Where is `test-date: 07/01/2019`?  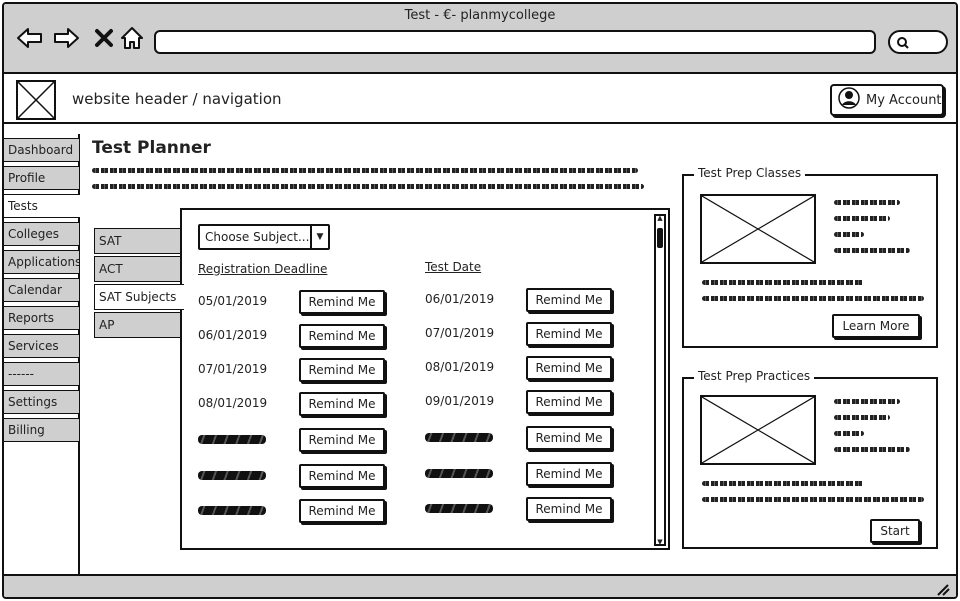 test-date: 07/01/2019 is located at coordinates (460, 333).